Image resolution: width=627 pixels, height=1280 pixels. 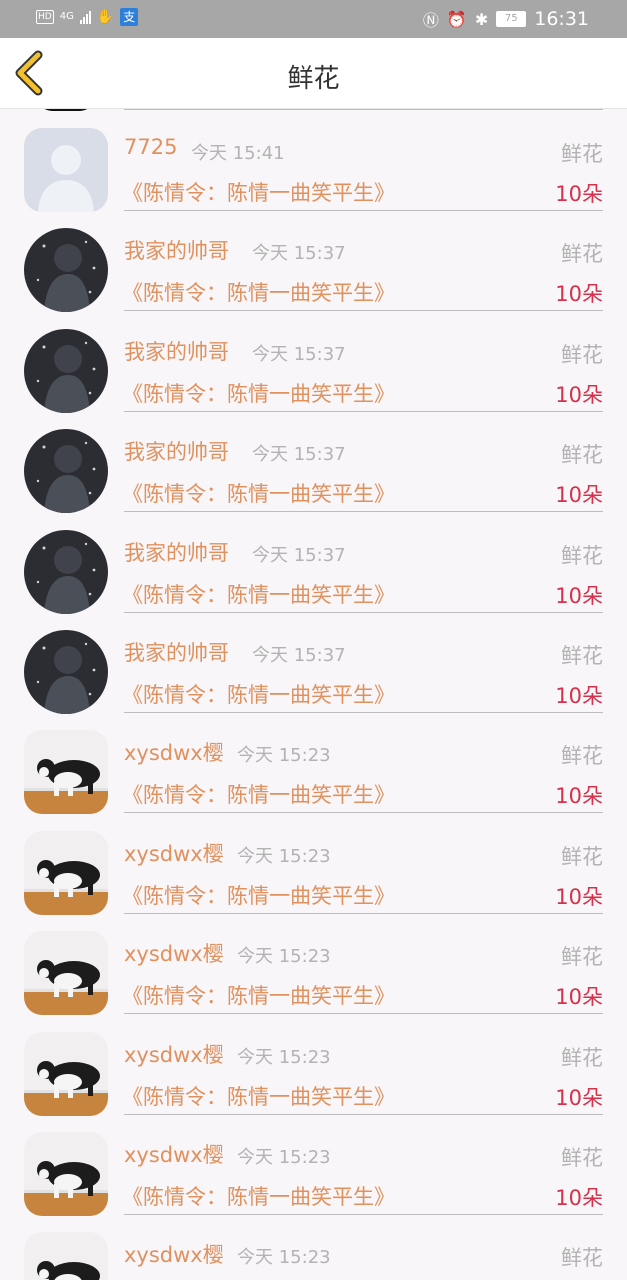 I want to click on sender-name: 7725, so click(x=150, y=147).